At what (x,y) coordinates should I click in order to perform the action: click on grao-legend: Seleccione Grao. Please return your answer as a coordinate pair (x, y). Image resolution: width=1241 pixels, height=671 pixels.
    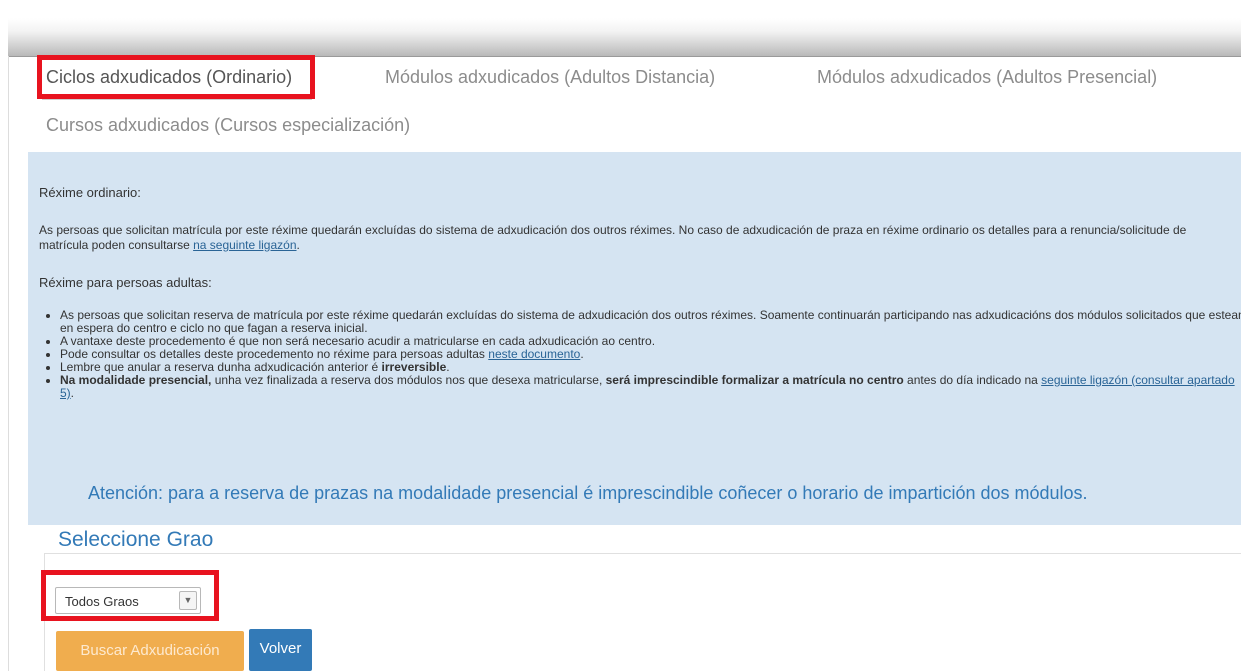
    Looking at the image, I should click on (136, 540).